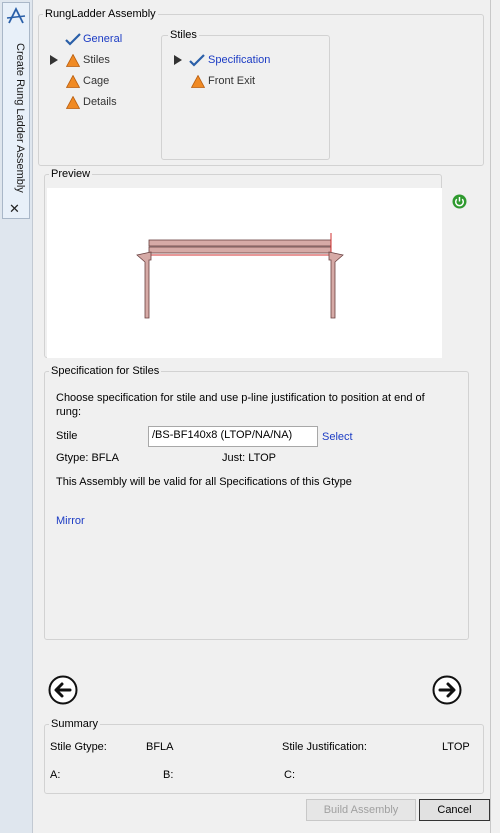  What do you see at coordinates (144, 285) in the screenshot?
I see `left-stile` at bounding box center [144, 285].